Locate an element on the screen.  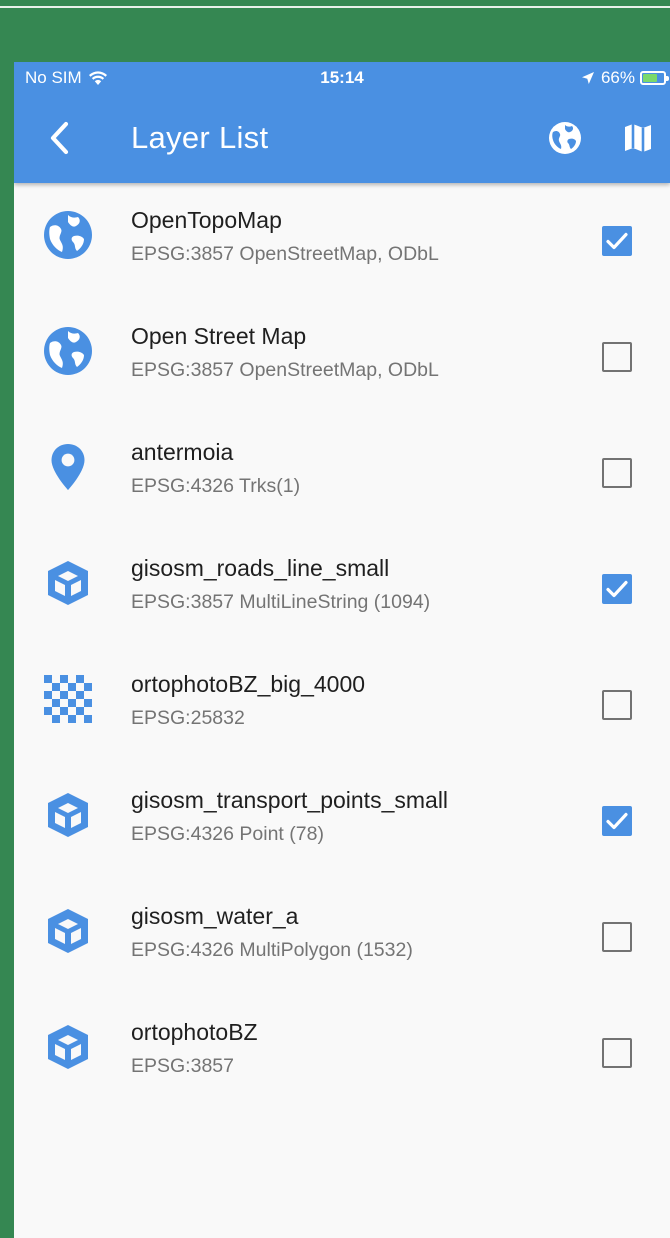
app-bar: No SIM 15:14 66% Layer List is located at coordinates (342, 122).